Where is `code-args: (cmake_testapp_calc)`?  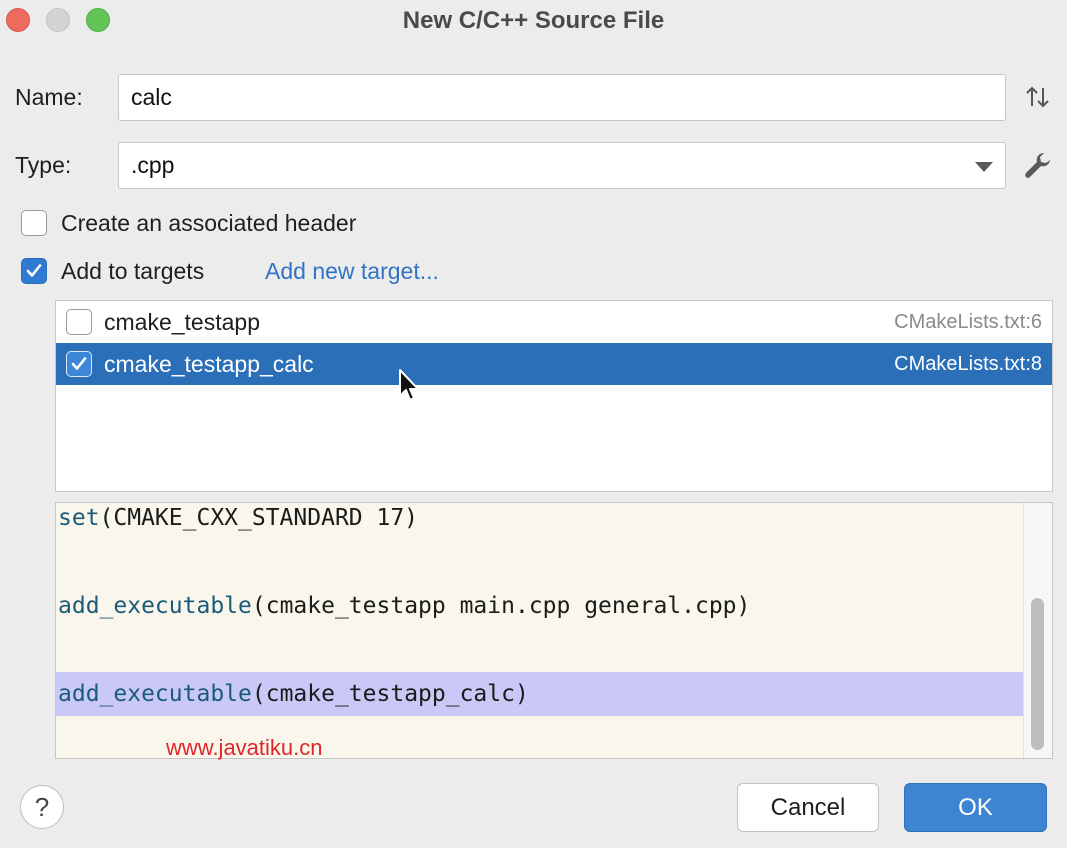 code-args: (cmake_testapp_calc) is located at coordinates (390, 694).